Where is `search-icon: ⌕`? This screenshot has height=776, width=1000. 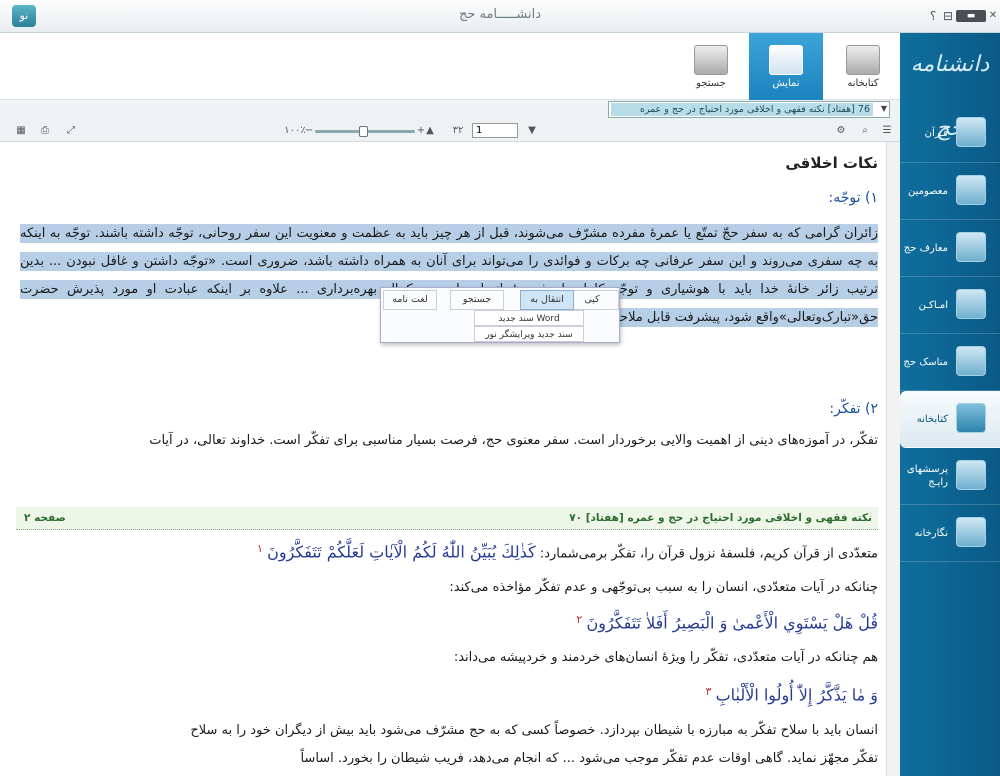
search-icon: ⌕ is located at coordinates (865, 130).